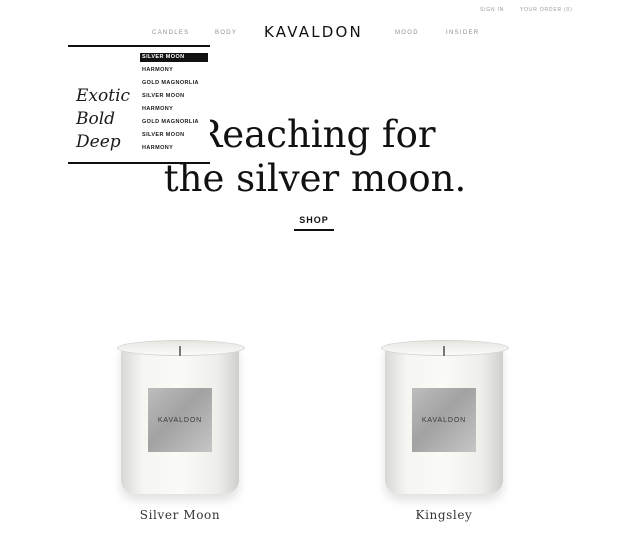 This screenshot has width=630, height=558. I want to click on product-name: Kingsley, so click(444, 515).